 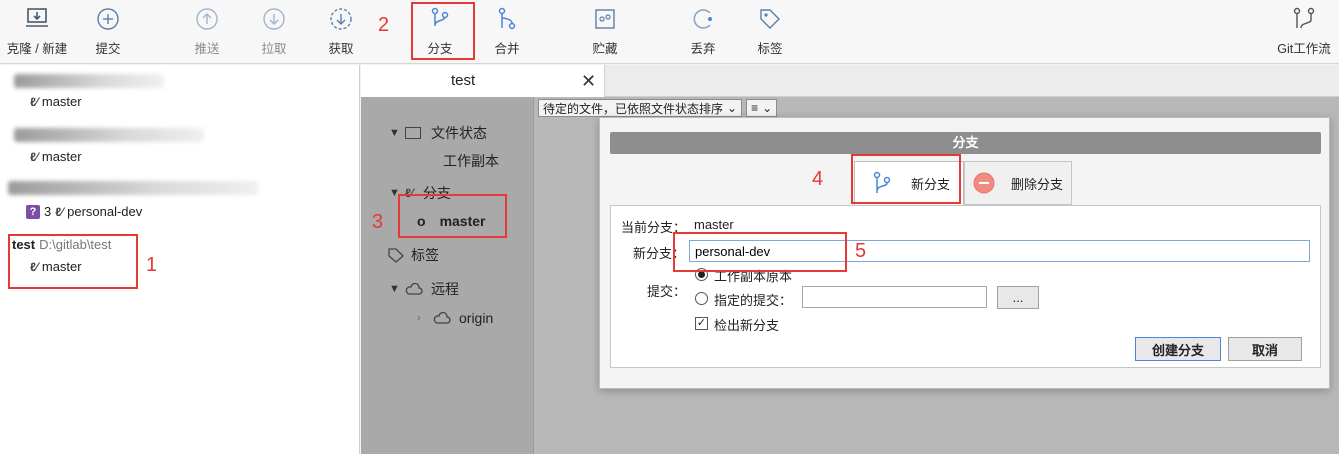 I want to click on commit-label: 提交：, so click(x=667, y=291).